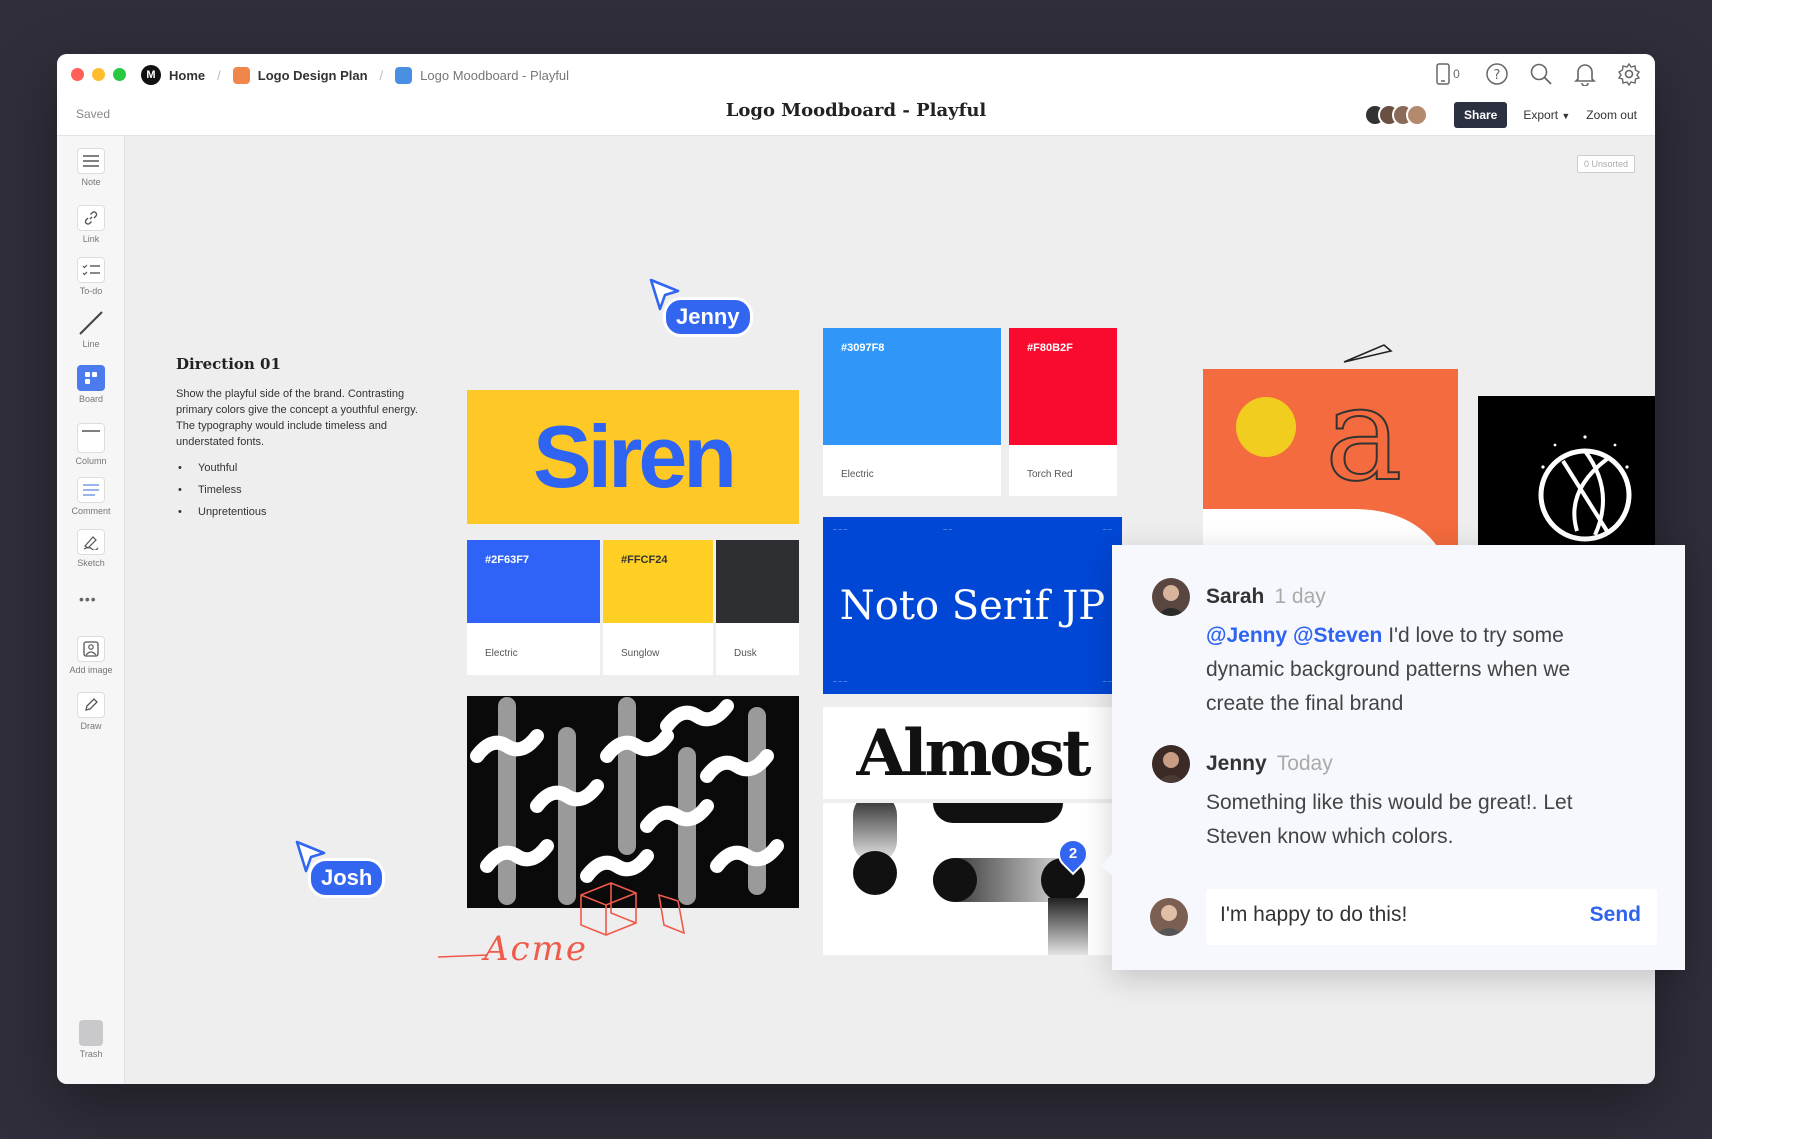  Describe the element at coordinates (91, 291) in the screenshot. I see `tool-label: To-do` at that location.